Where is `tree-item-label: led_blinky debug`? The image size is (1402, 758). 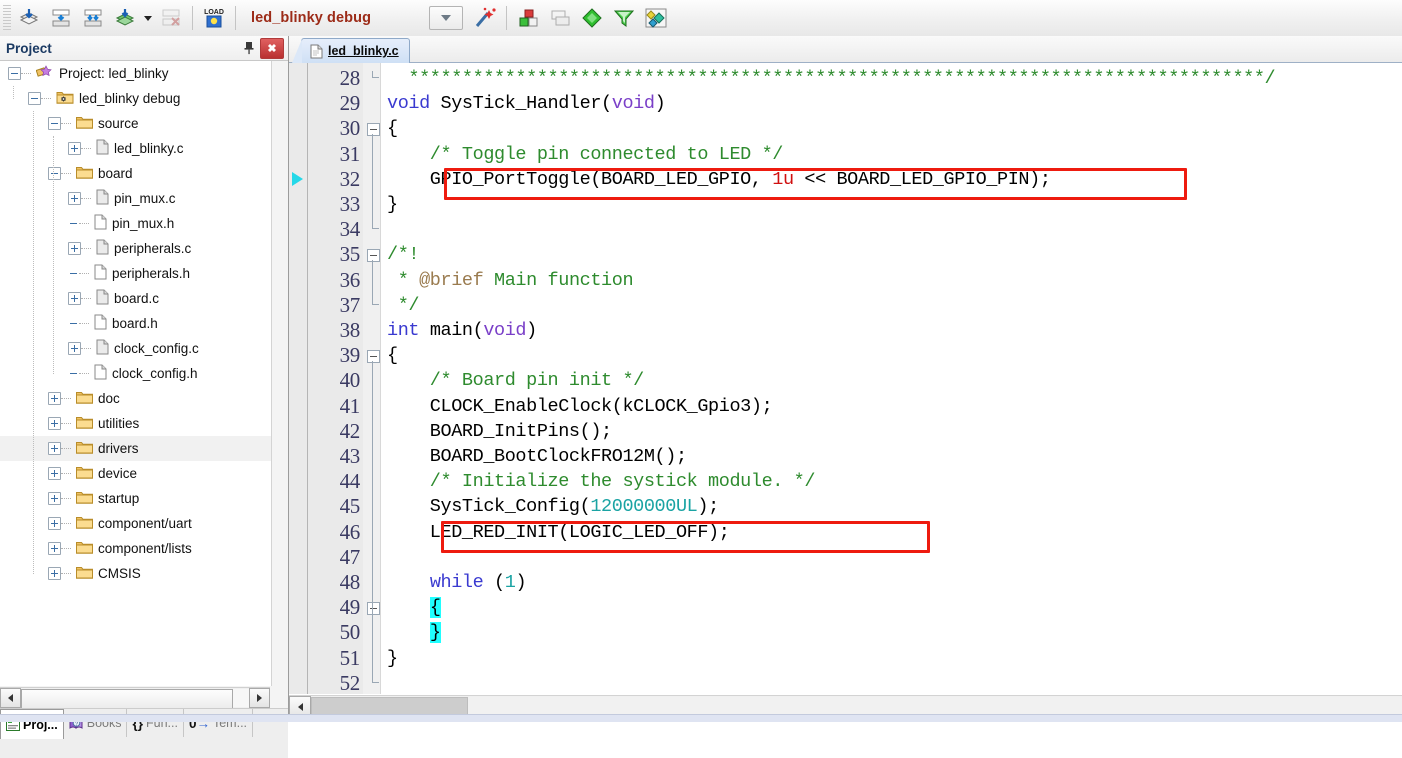 tree-item-label: led_blinky debug is located at coordinates (130, 98).